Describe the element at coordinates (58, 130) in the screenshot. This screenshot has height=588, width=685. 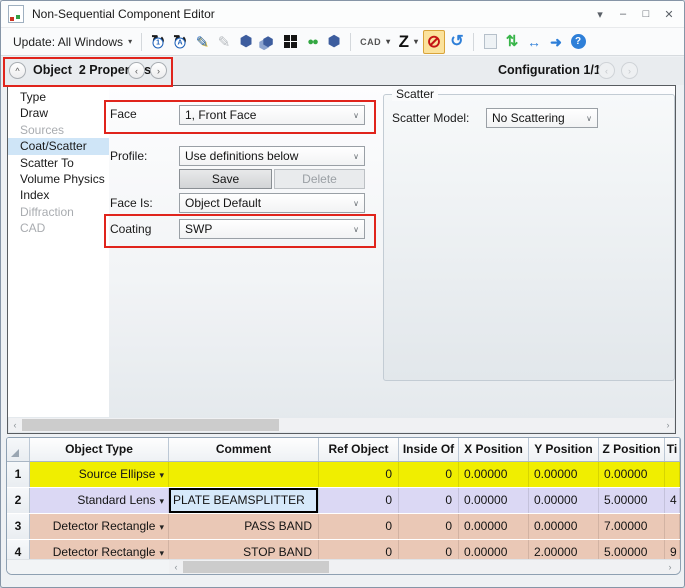
I see `sidebar-item-sources: Sources` at that location.